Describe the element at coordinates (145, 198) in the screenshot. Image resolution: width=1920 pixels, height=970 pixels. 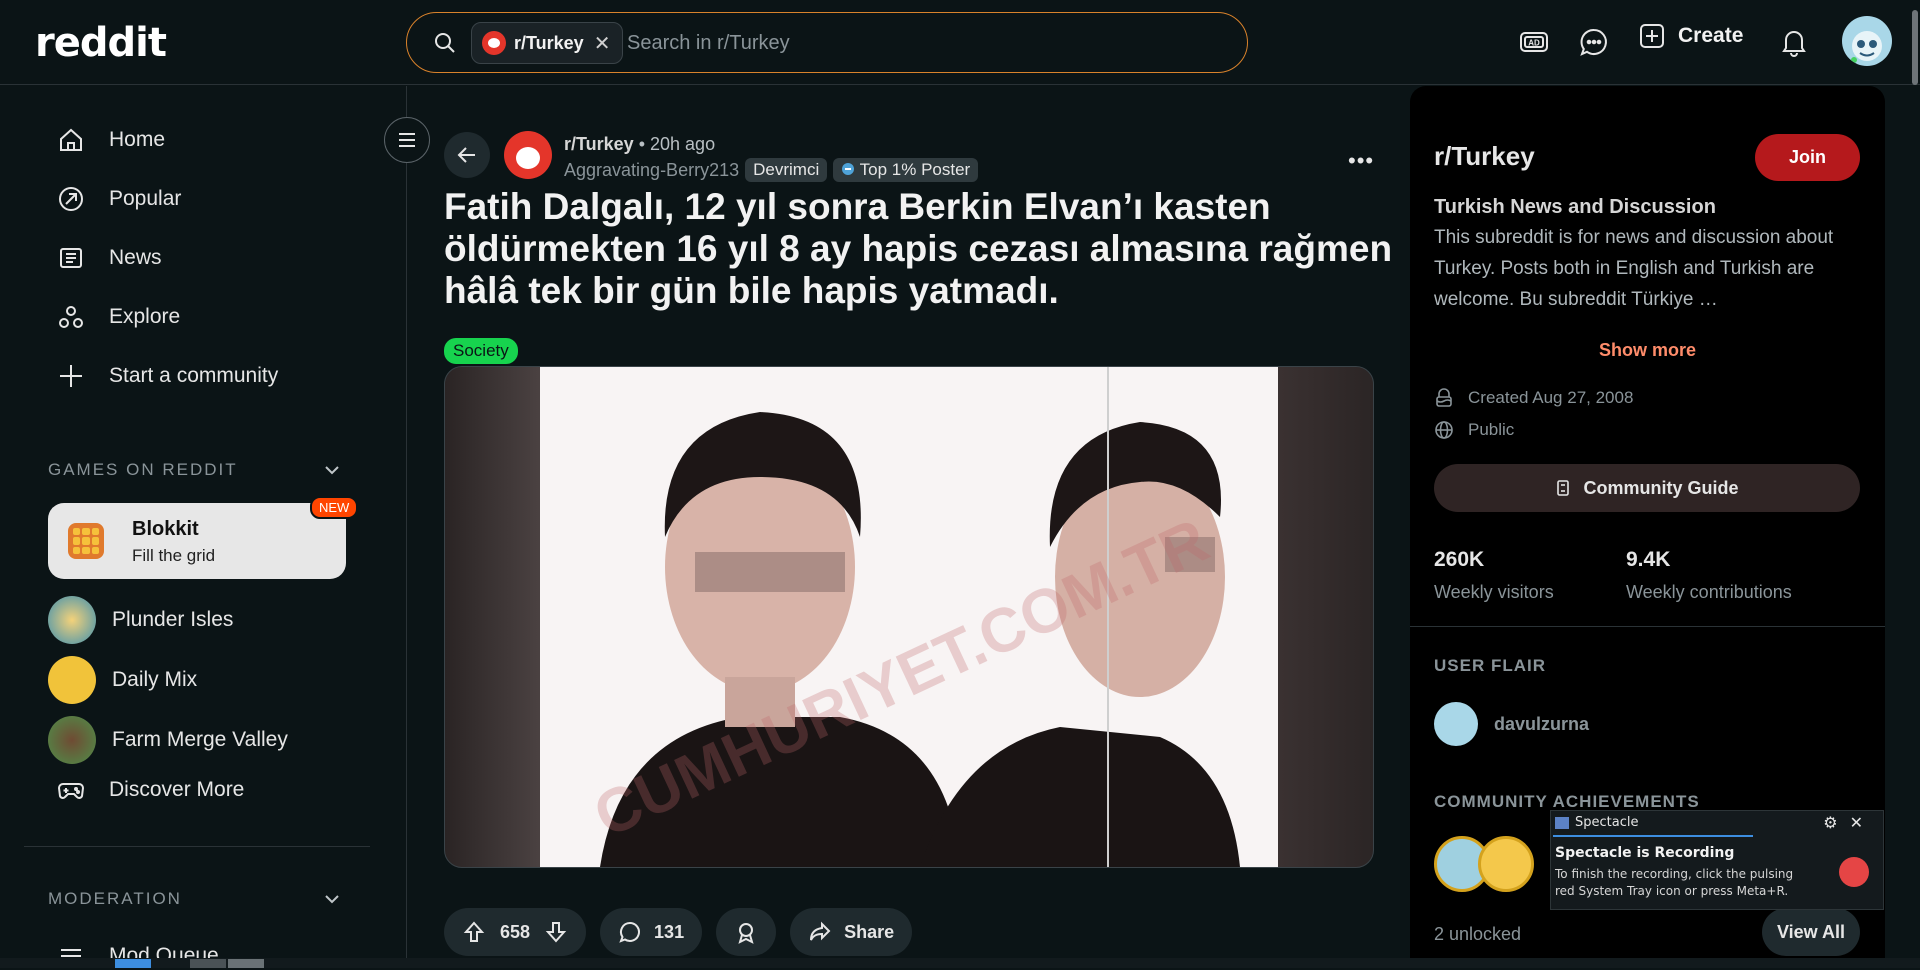
I see `nav-label: Popular` at that location.